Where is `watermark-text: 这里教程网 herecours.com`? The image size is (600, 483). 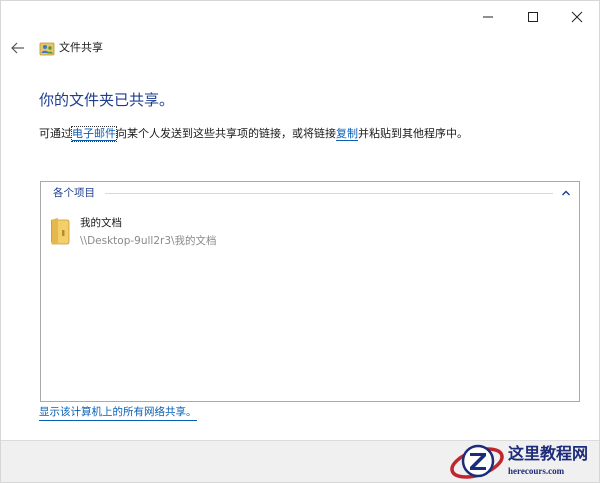
watermark-text: 这里教程网 herecours.com is located at coordinates (548, 461).